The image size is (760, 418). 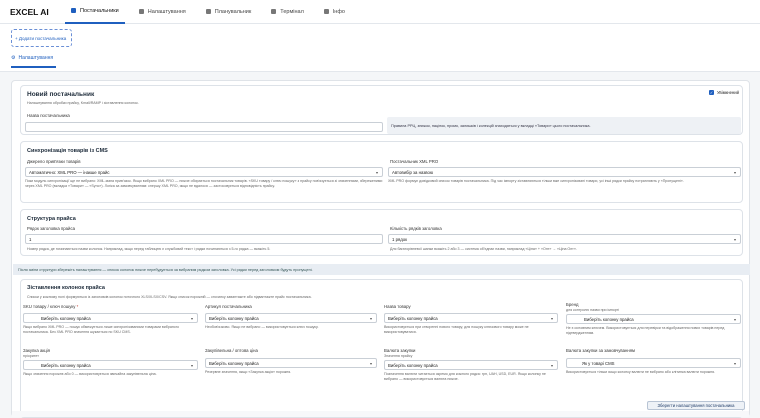 I want to click on sync-title: Синхронізація товарів із CMS, so click(x=67, y=151).